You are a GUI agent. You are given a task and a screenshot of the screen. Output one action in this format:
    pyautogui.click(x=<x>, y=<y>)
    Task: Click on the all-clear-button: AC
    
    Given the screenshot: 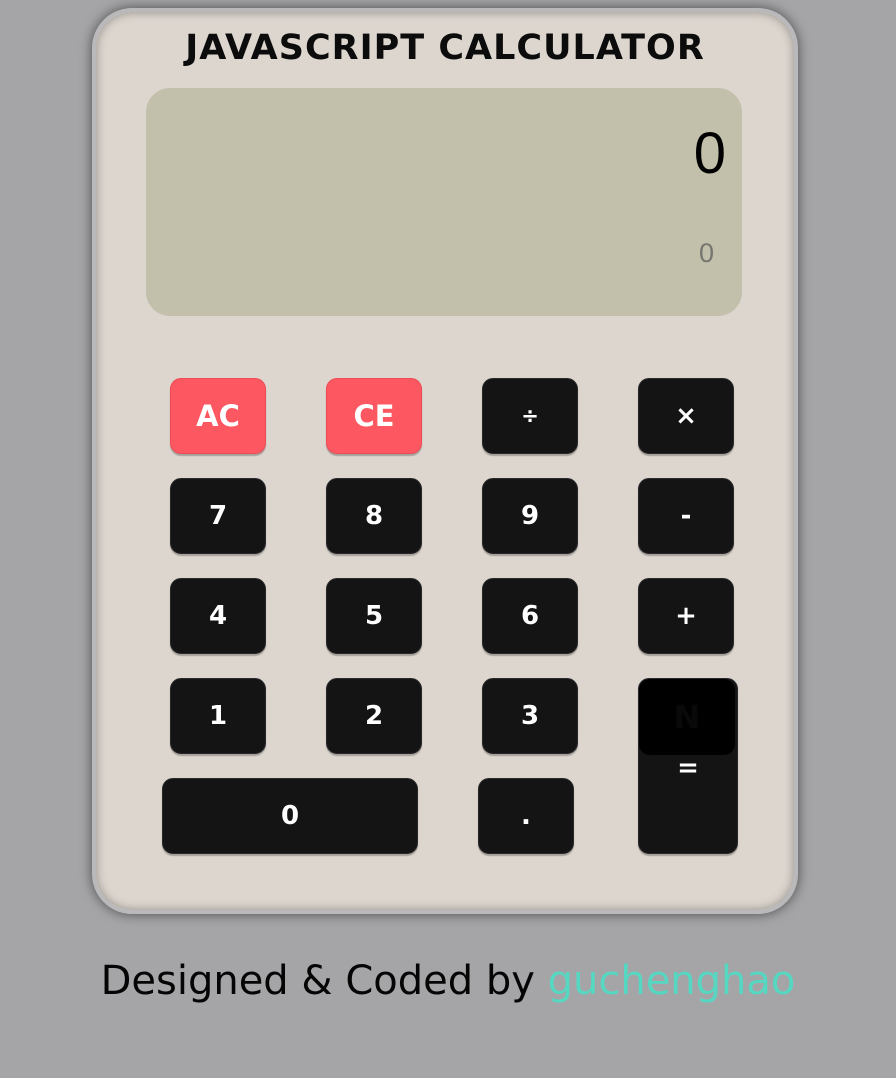 What is the action you would take?
    pyautogui.click(x=218, y=416)
    